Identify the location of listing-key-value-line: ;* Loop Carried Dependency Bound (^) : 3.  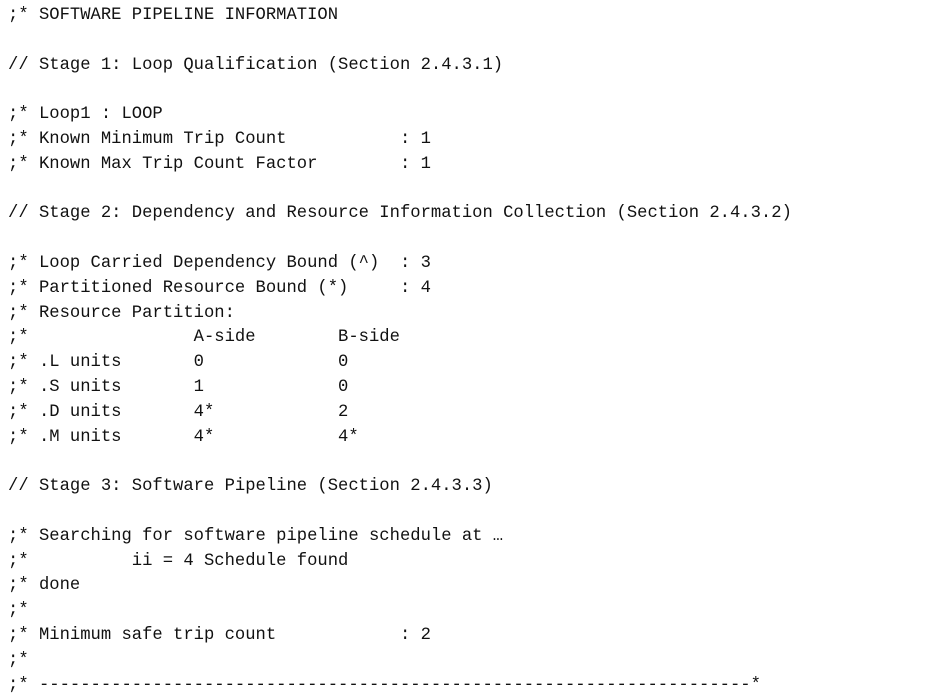
(219, 263).